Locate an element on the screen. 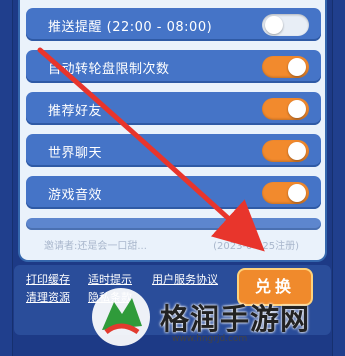 This screenshot has height=356, width=345. watermark-logo-icon is located at coordinates (121, 317).